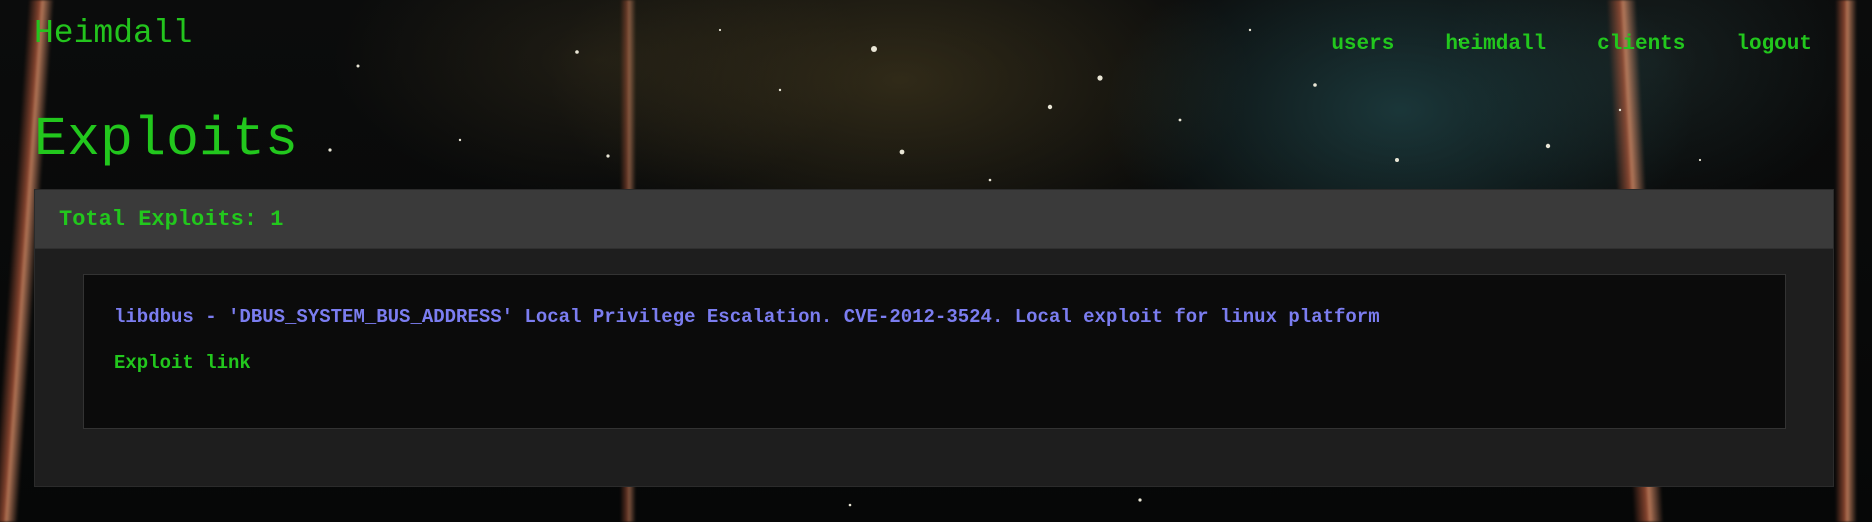 The height and width of the screenshot is (522, 1872). Describe the element at coordinates (1362, 45) in the screenshot. I see `nav-link-users: users` at that location.